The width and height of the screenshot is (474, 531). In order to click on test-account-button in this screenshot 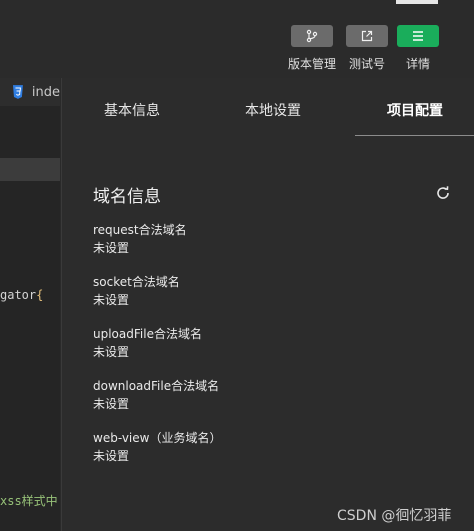, I will do `click(367, 36)`.